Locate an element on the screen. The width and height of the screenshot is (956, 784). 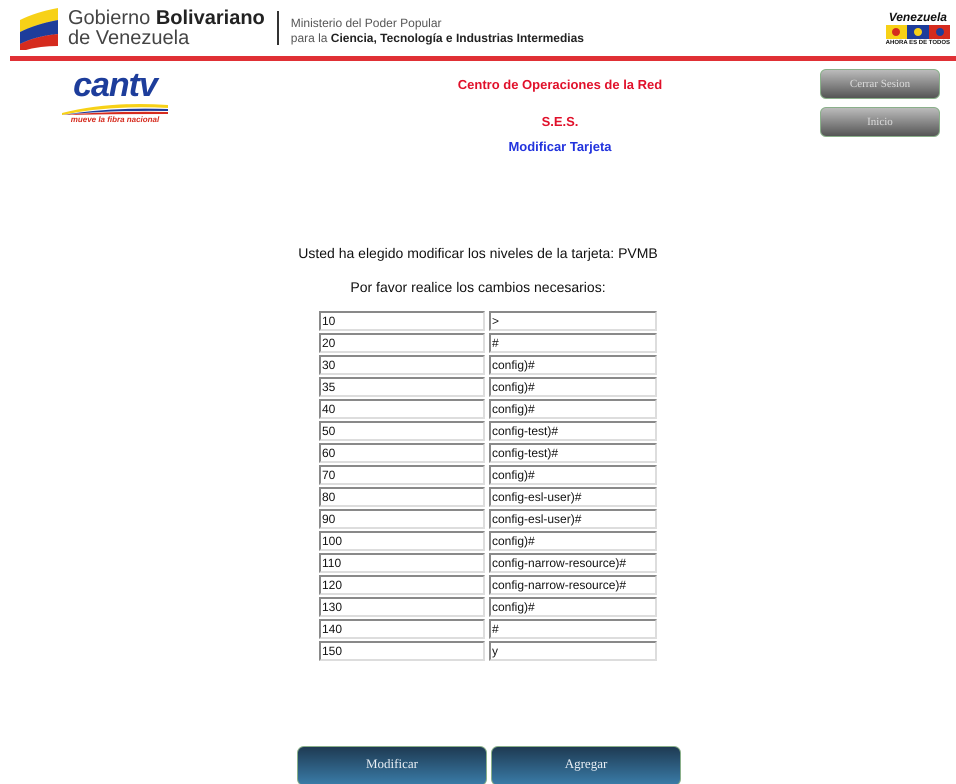
action-button: Agregar is located at coordinates (586, 765).